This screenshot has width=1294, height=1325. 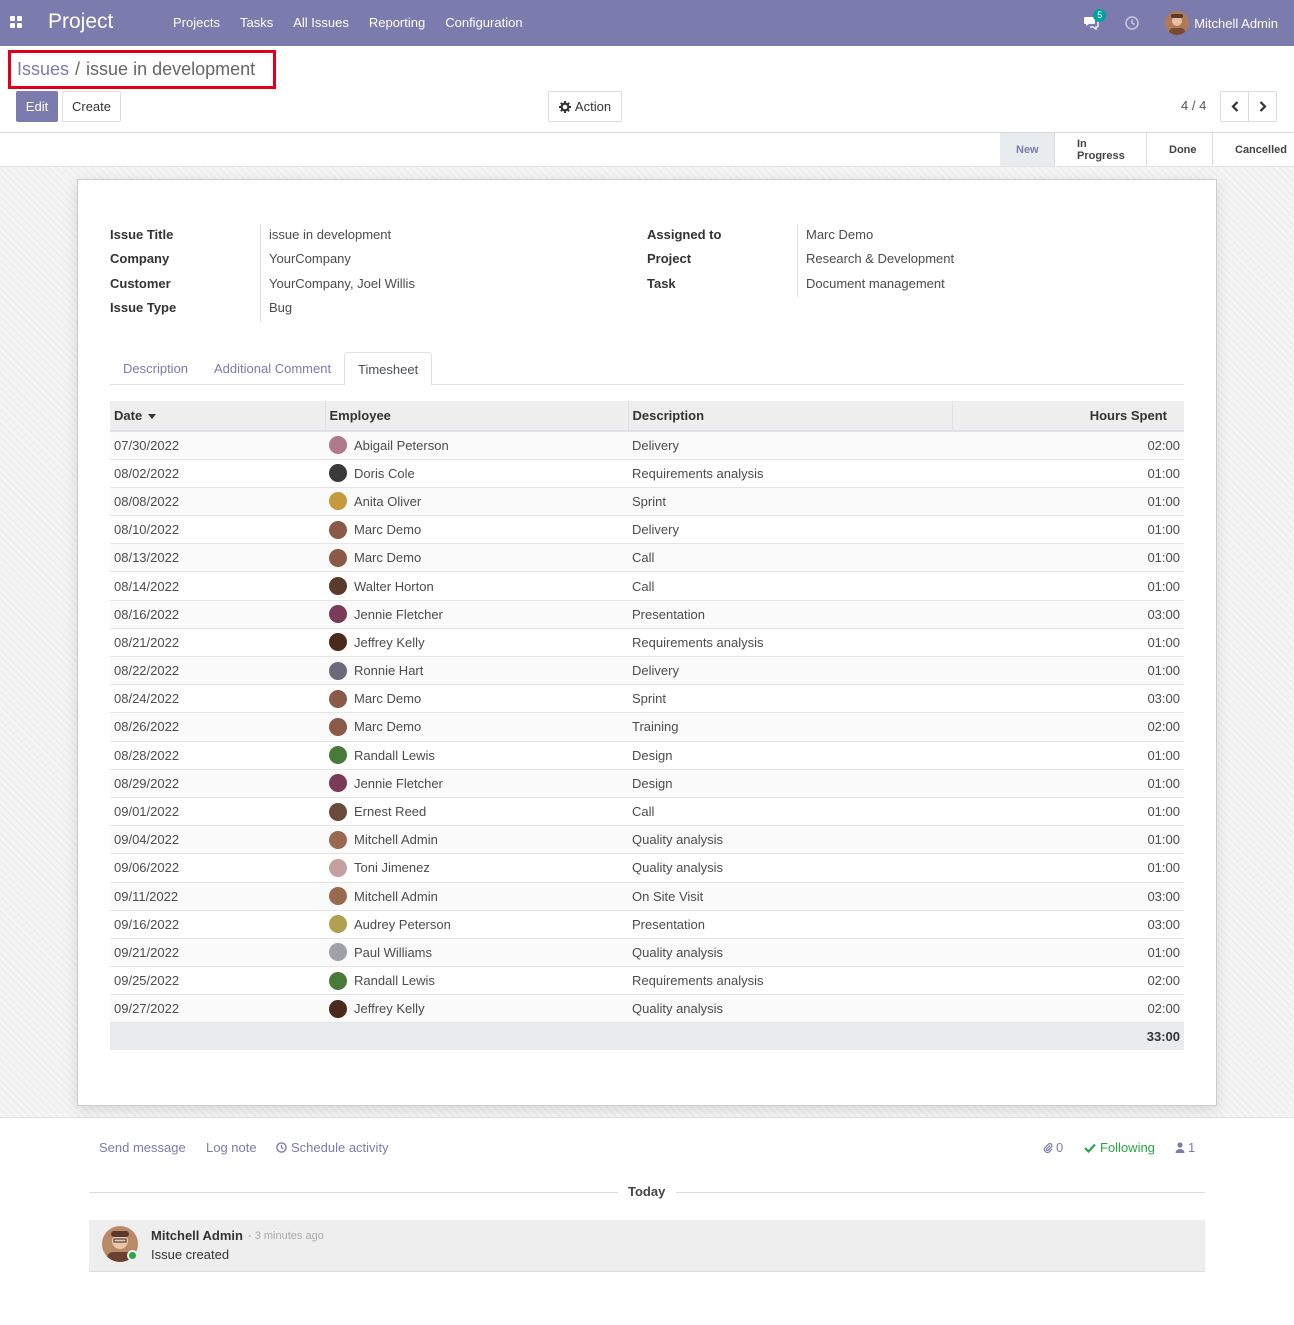 What do you see at coordinates (1132, 23) in the screenshot?
I see `activity-clock-icon` at bounding box center [1132, 23].